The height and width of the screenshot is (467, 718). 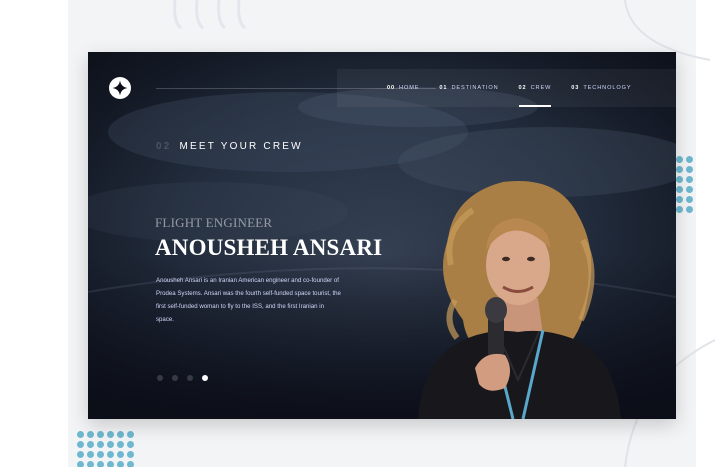 I want to click on nav-item-number: 02, so click(x=522, y=88).